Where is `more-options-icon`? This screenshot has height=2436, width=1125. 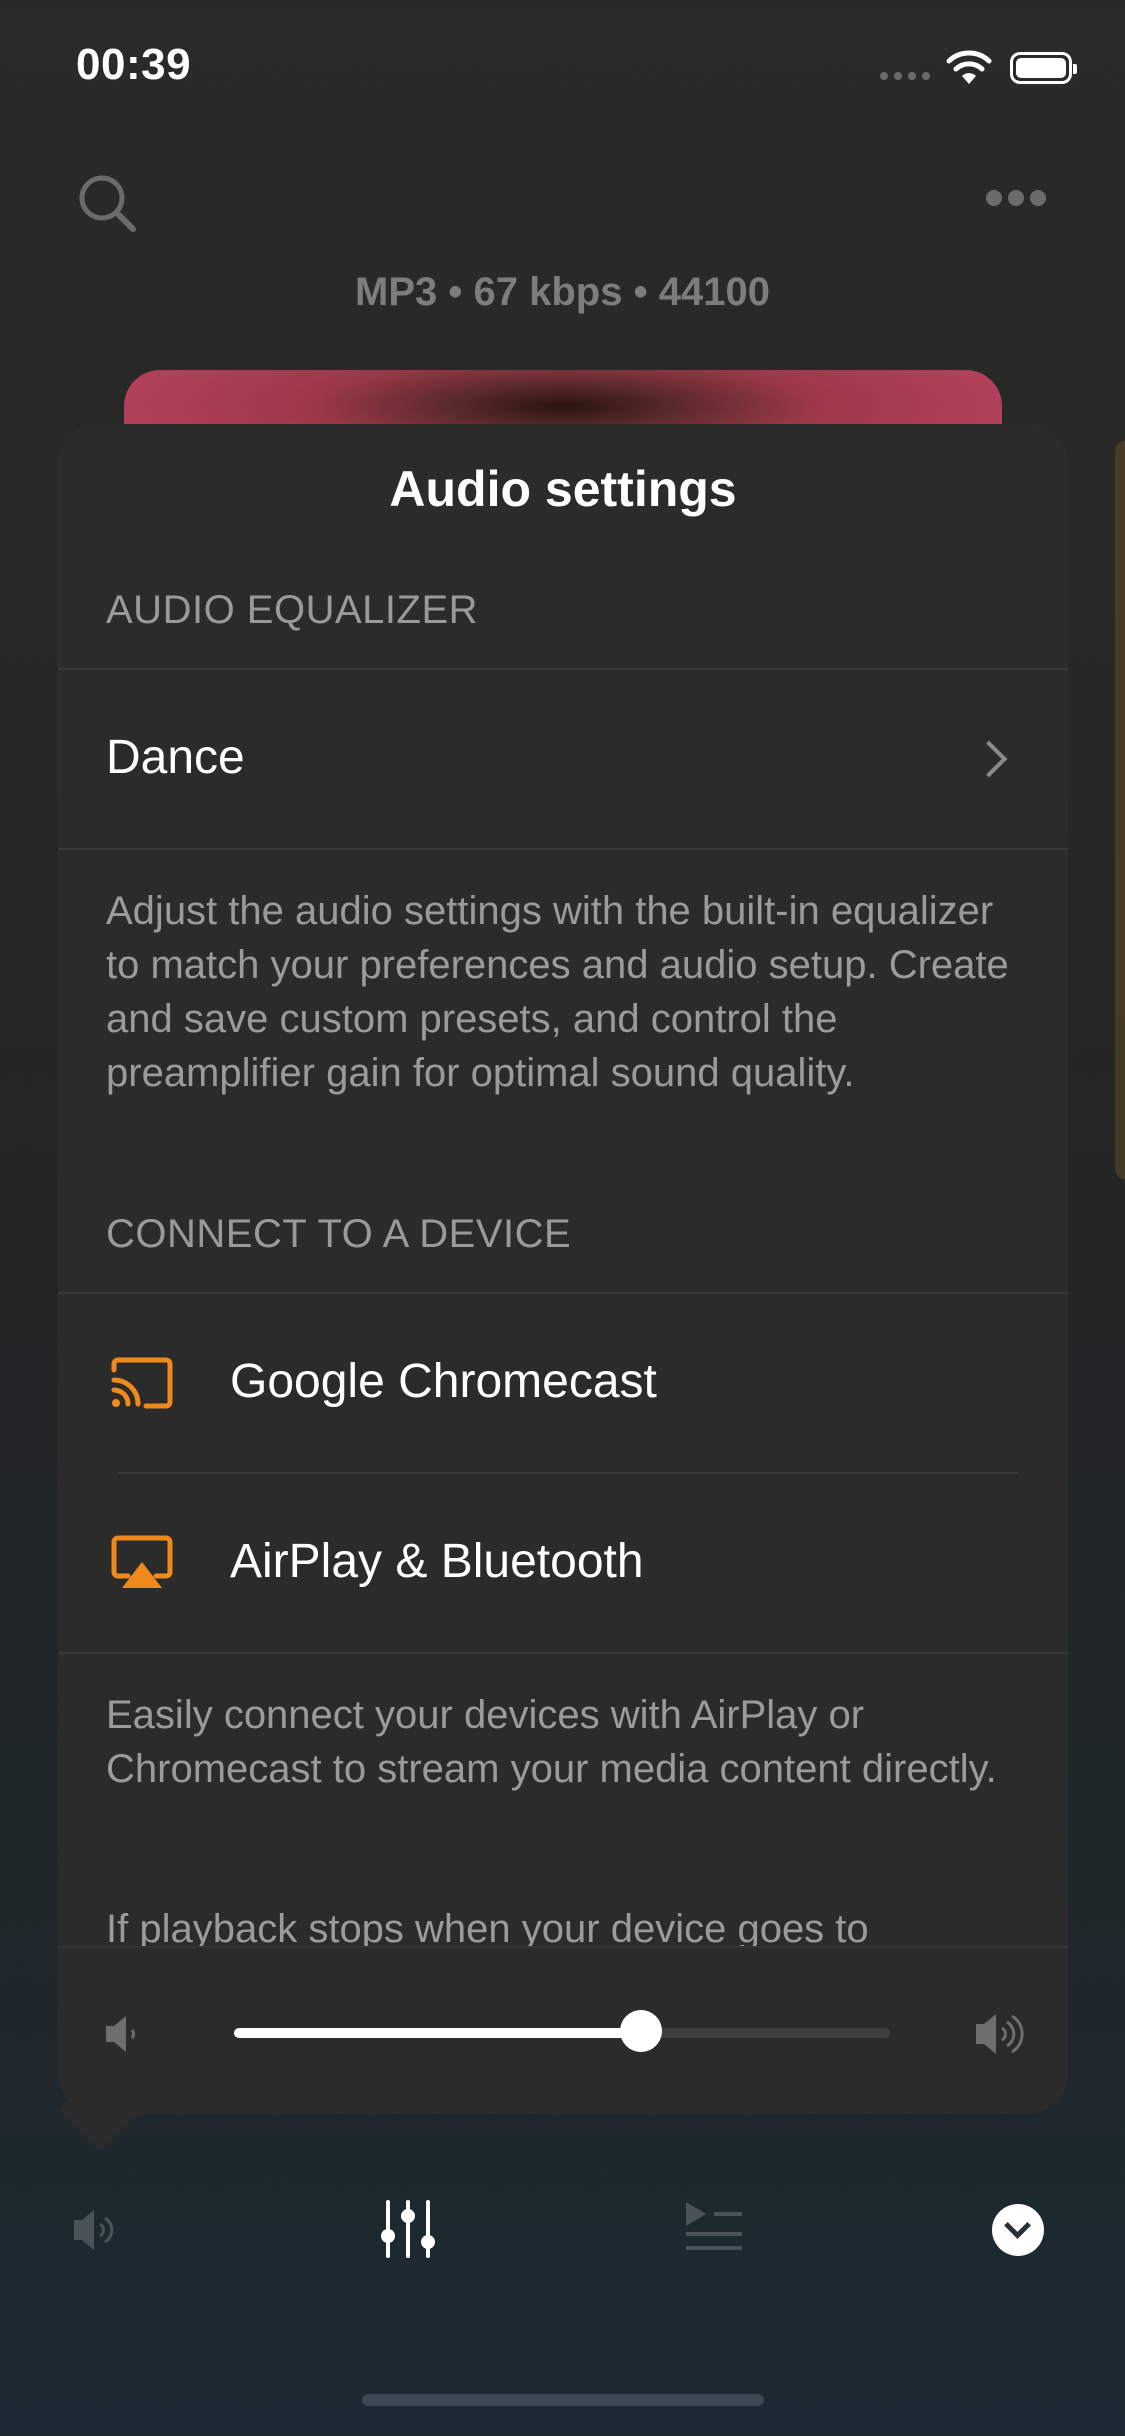
more-options-icon is located at coordinates (1016, 198).